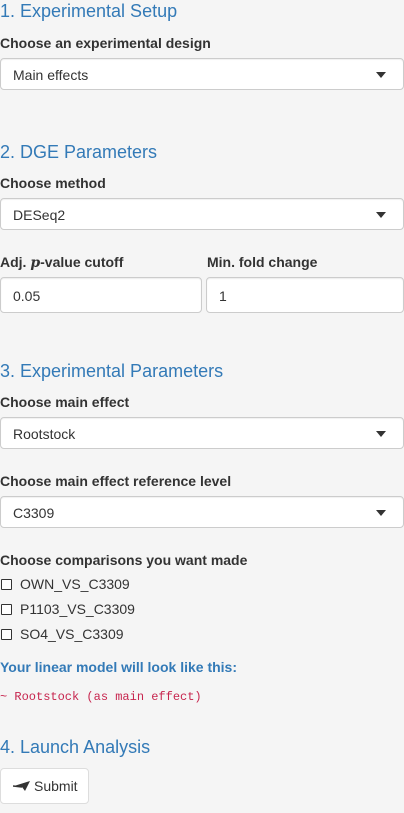  Describe the element at coordinates (116, 481) in the screenshot. I see `reference-level-label: Choose main effect reference level` at that location.